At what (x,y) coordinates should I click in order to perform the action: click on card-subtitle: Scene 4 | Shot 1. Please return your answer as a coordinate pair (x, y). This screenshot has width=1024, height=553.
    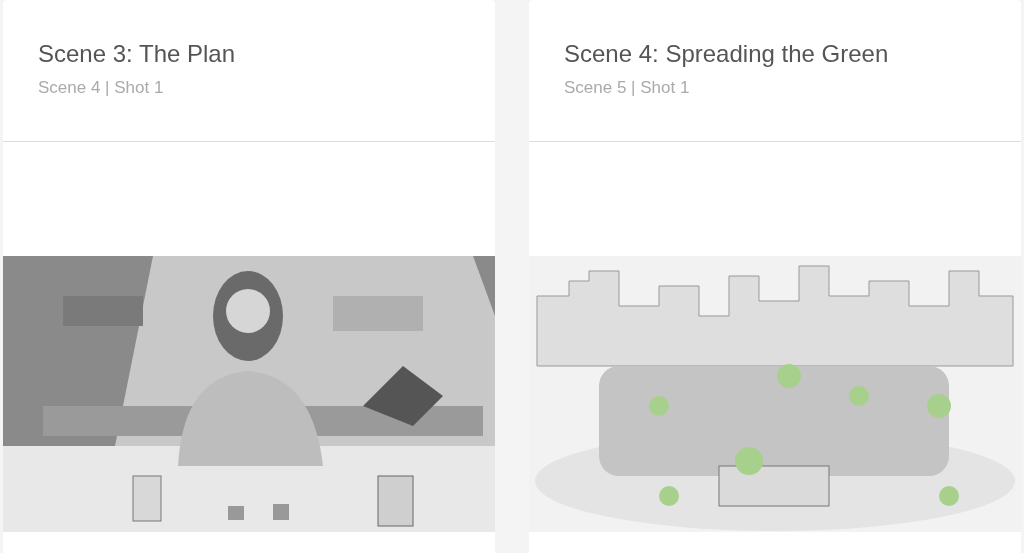
    Looking at the image, I should click on (101, 88).